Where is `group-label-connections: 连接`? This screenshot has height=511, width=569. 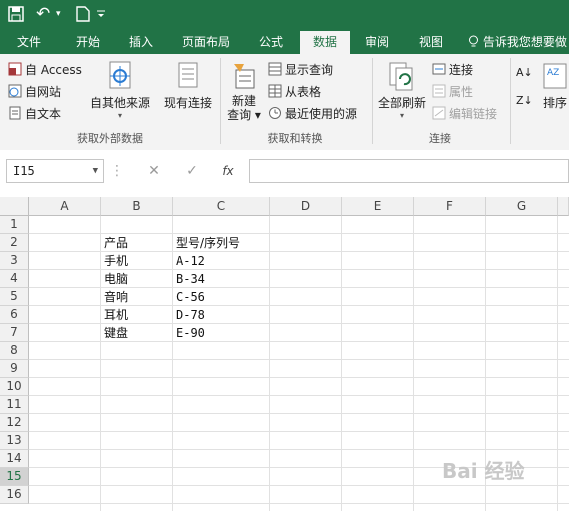
group-label-connections: 连接 is located at coordinates (440, 138).